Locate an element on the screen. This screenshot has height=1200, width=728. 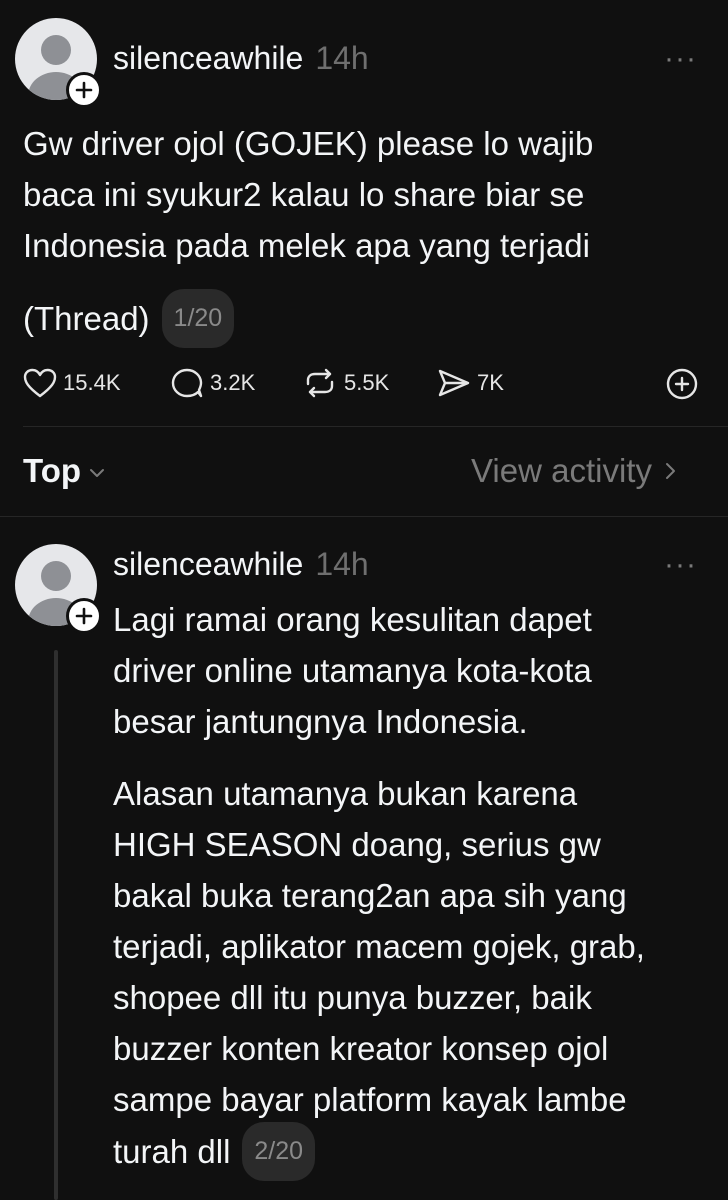
thread-counter: 1/20 is located at coordinates (198, 318).